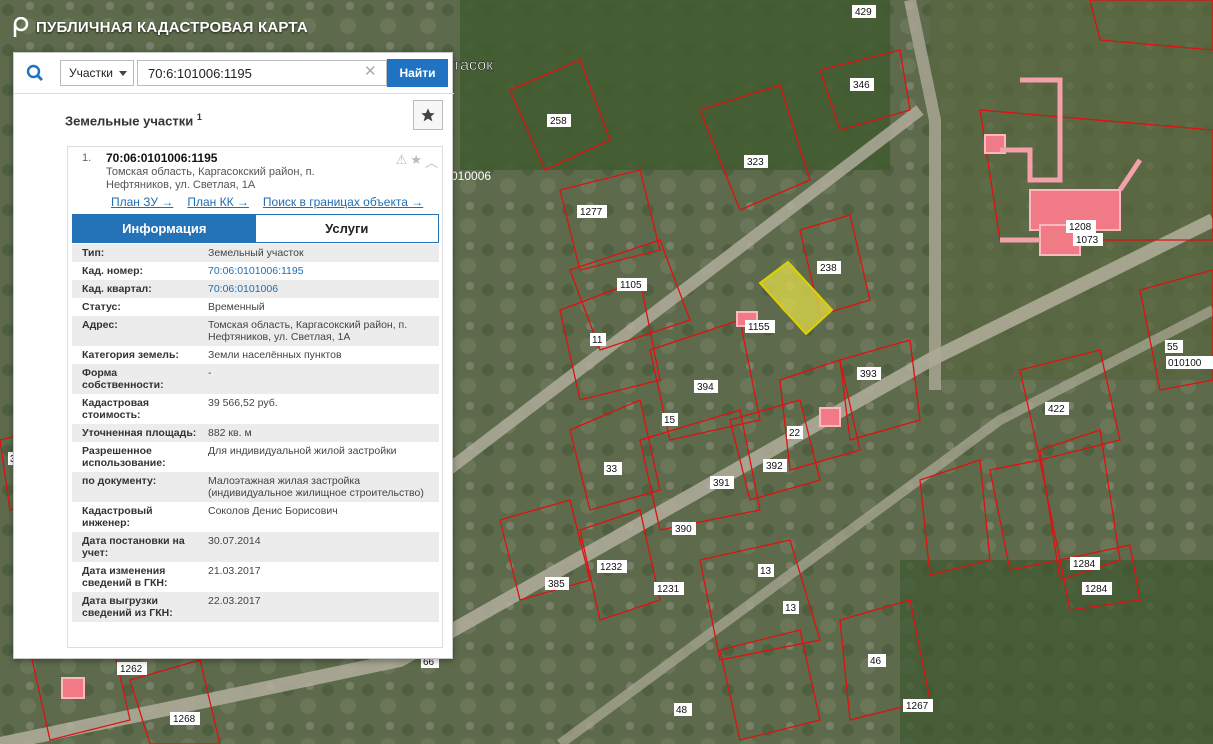  Describe the element at coordinates (670, 419) in the screenshot. I see `map-label-15: 15` at that location.